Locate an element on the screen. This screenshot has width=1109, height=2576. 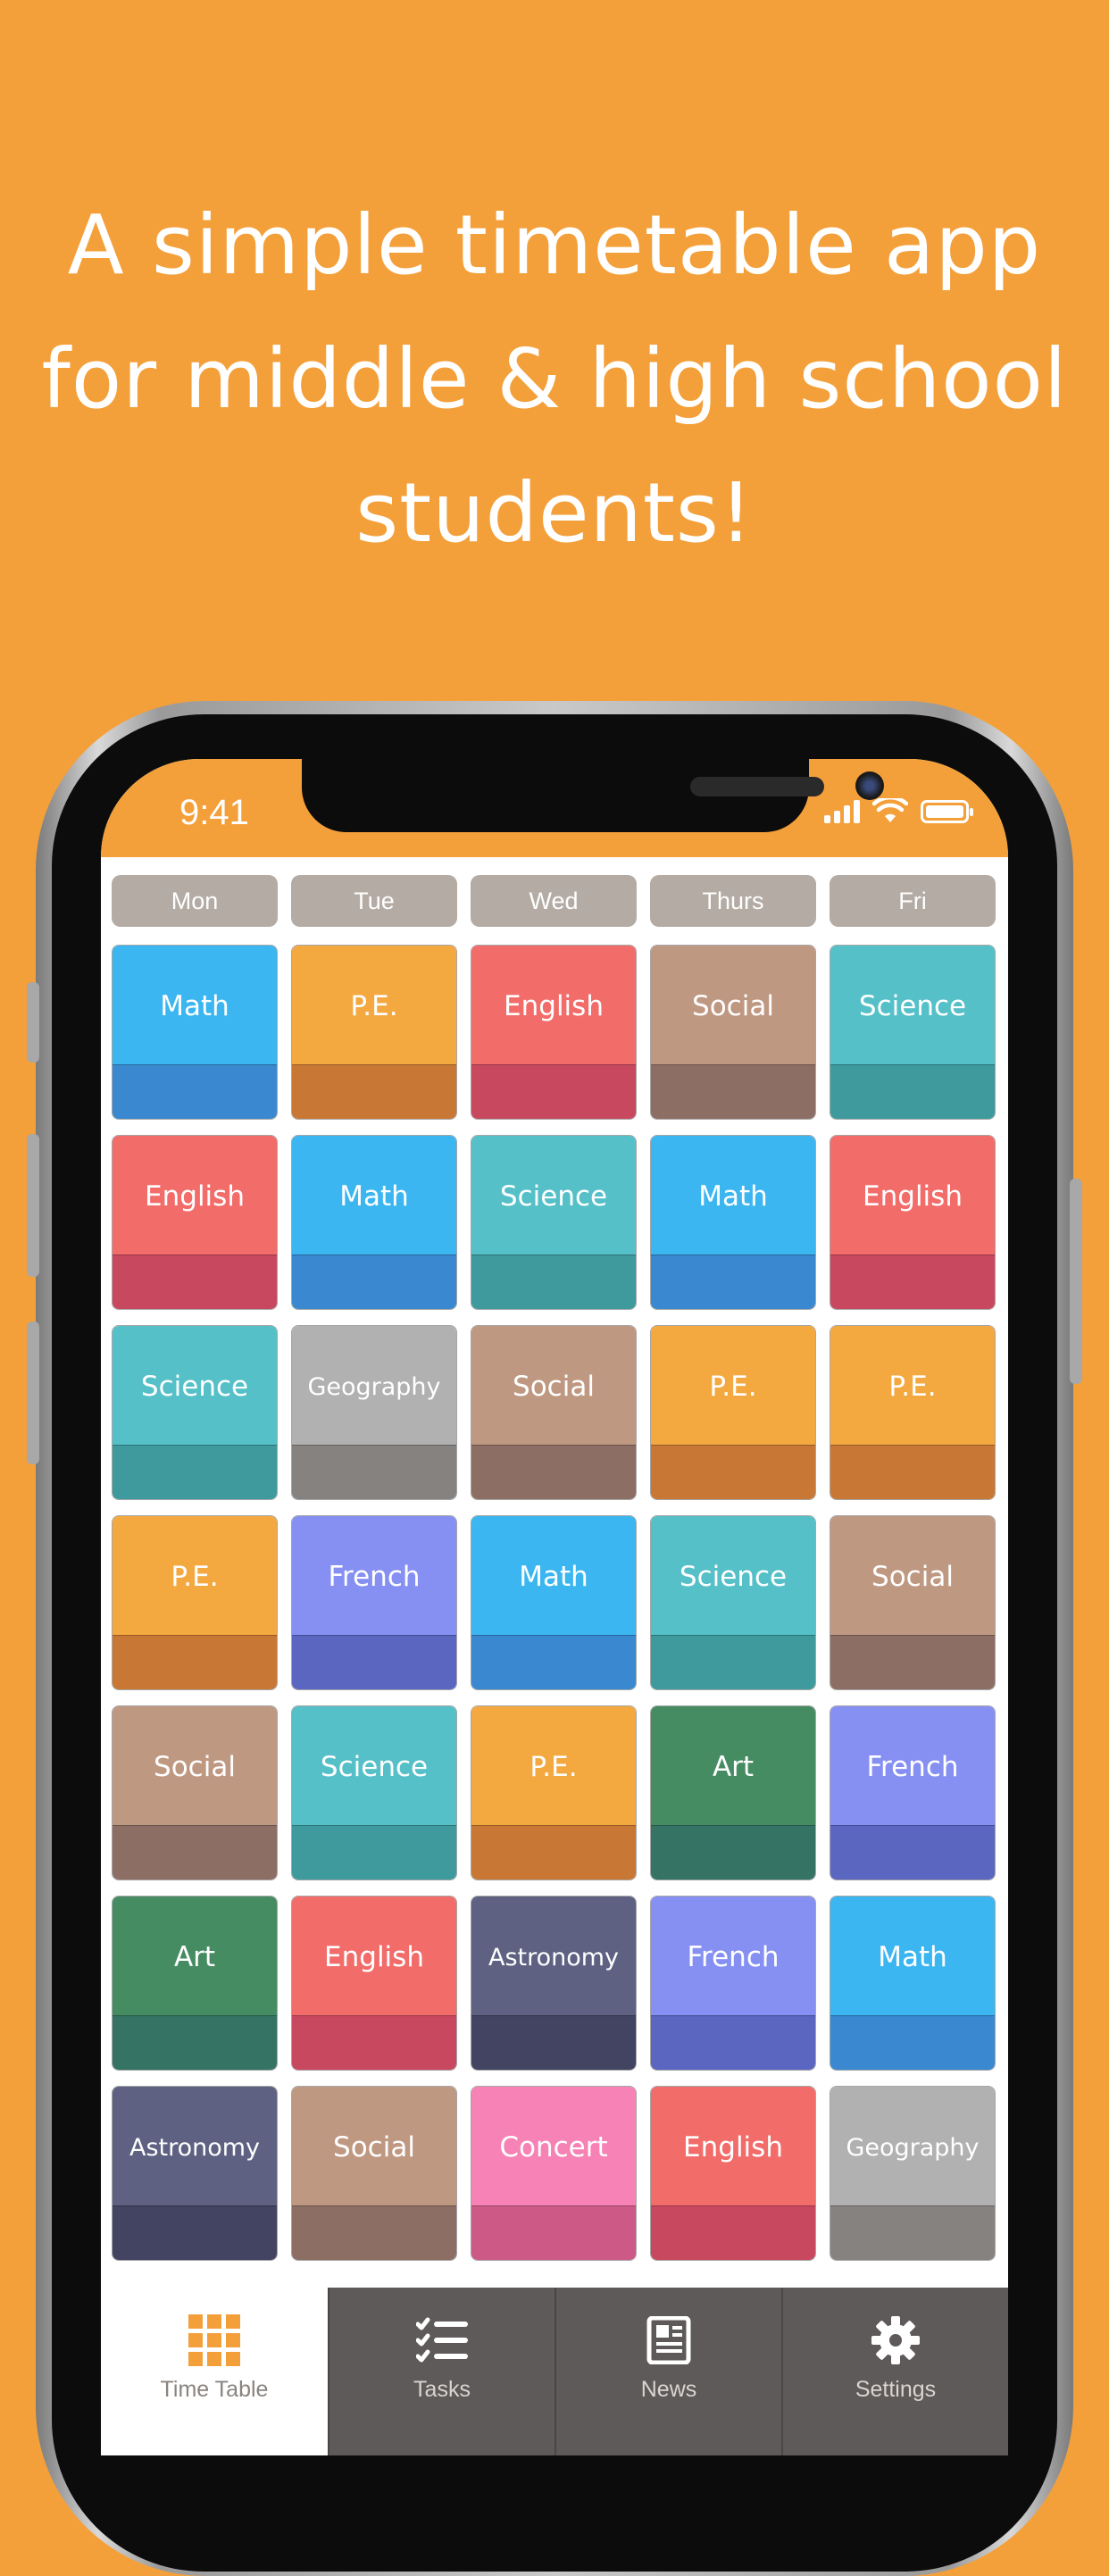
checklist-icon is located at coordinates (442, 2340).